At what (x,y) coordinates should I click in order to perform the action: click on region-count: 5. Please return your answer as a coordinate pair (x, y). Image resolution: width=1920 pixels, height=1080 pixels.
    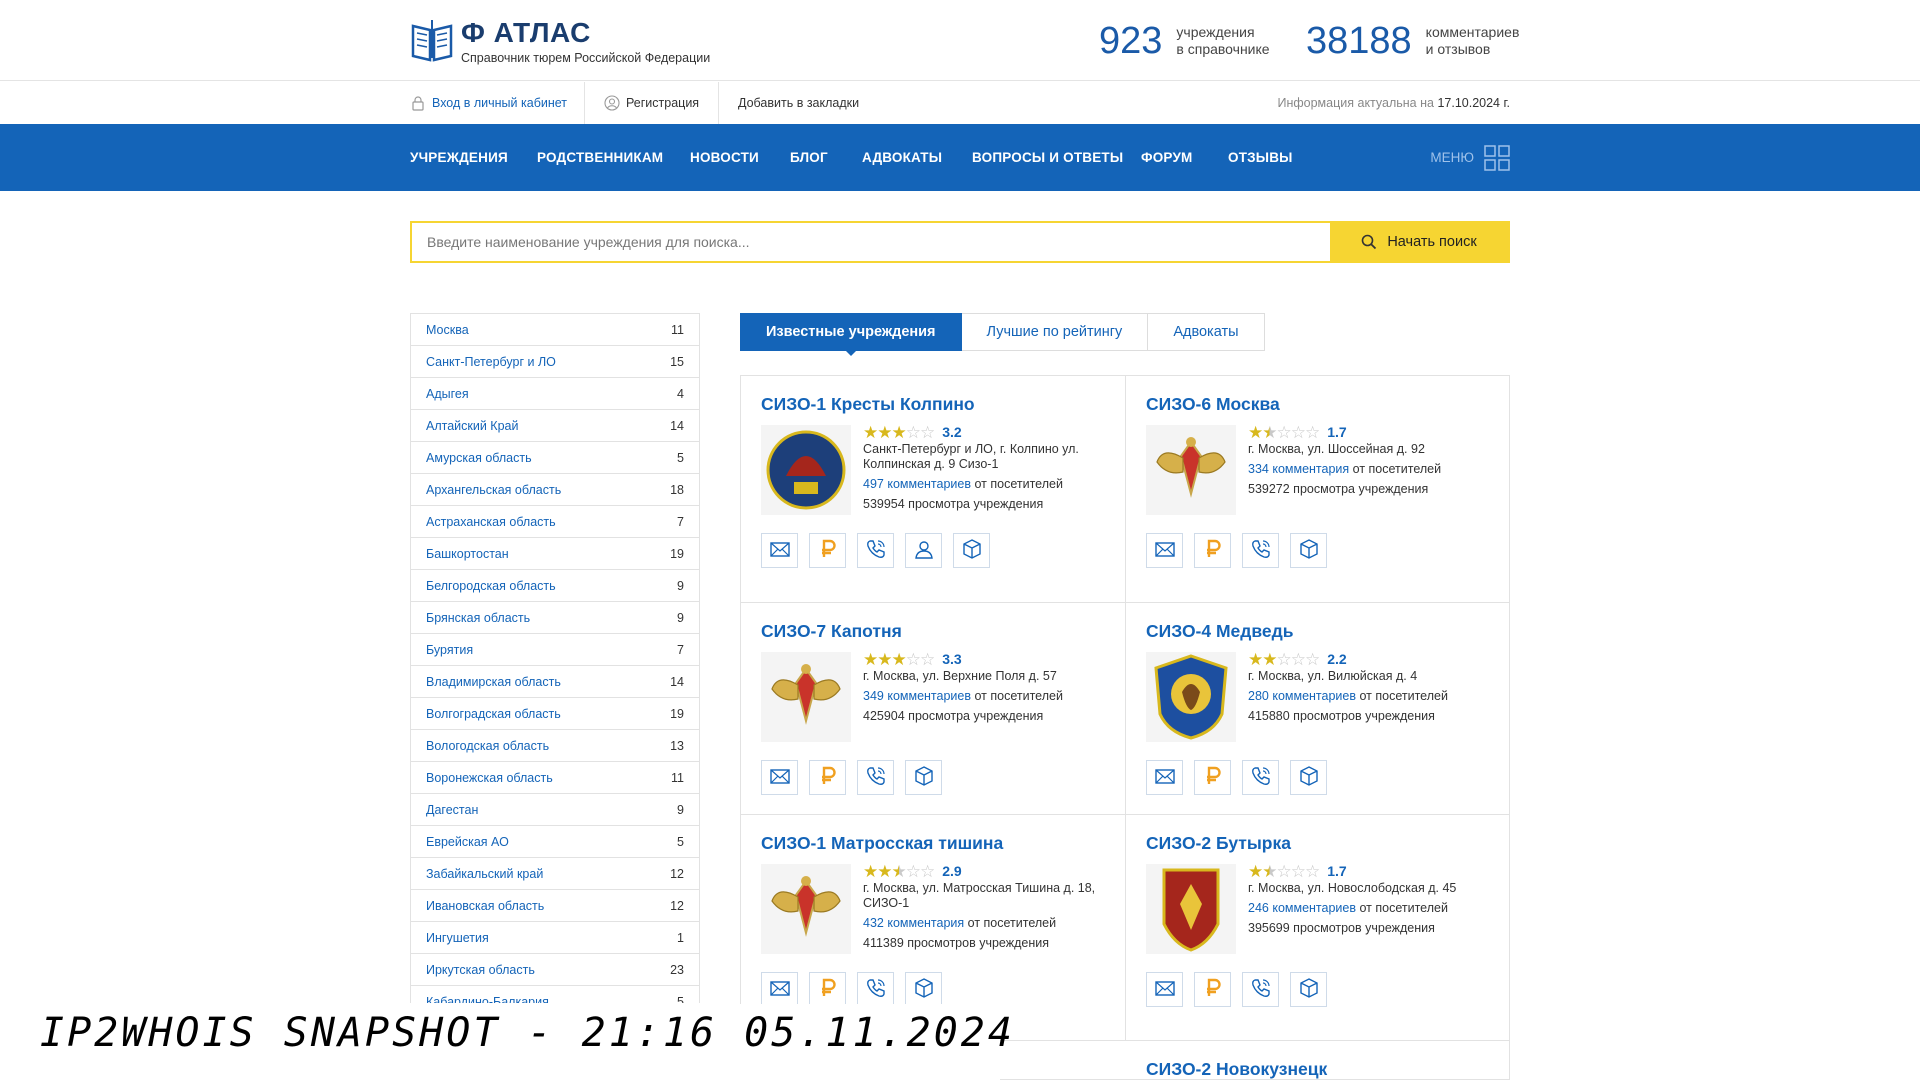
    Looking at the image, I should click on (680, 999).